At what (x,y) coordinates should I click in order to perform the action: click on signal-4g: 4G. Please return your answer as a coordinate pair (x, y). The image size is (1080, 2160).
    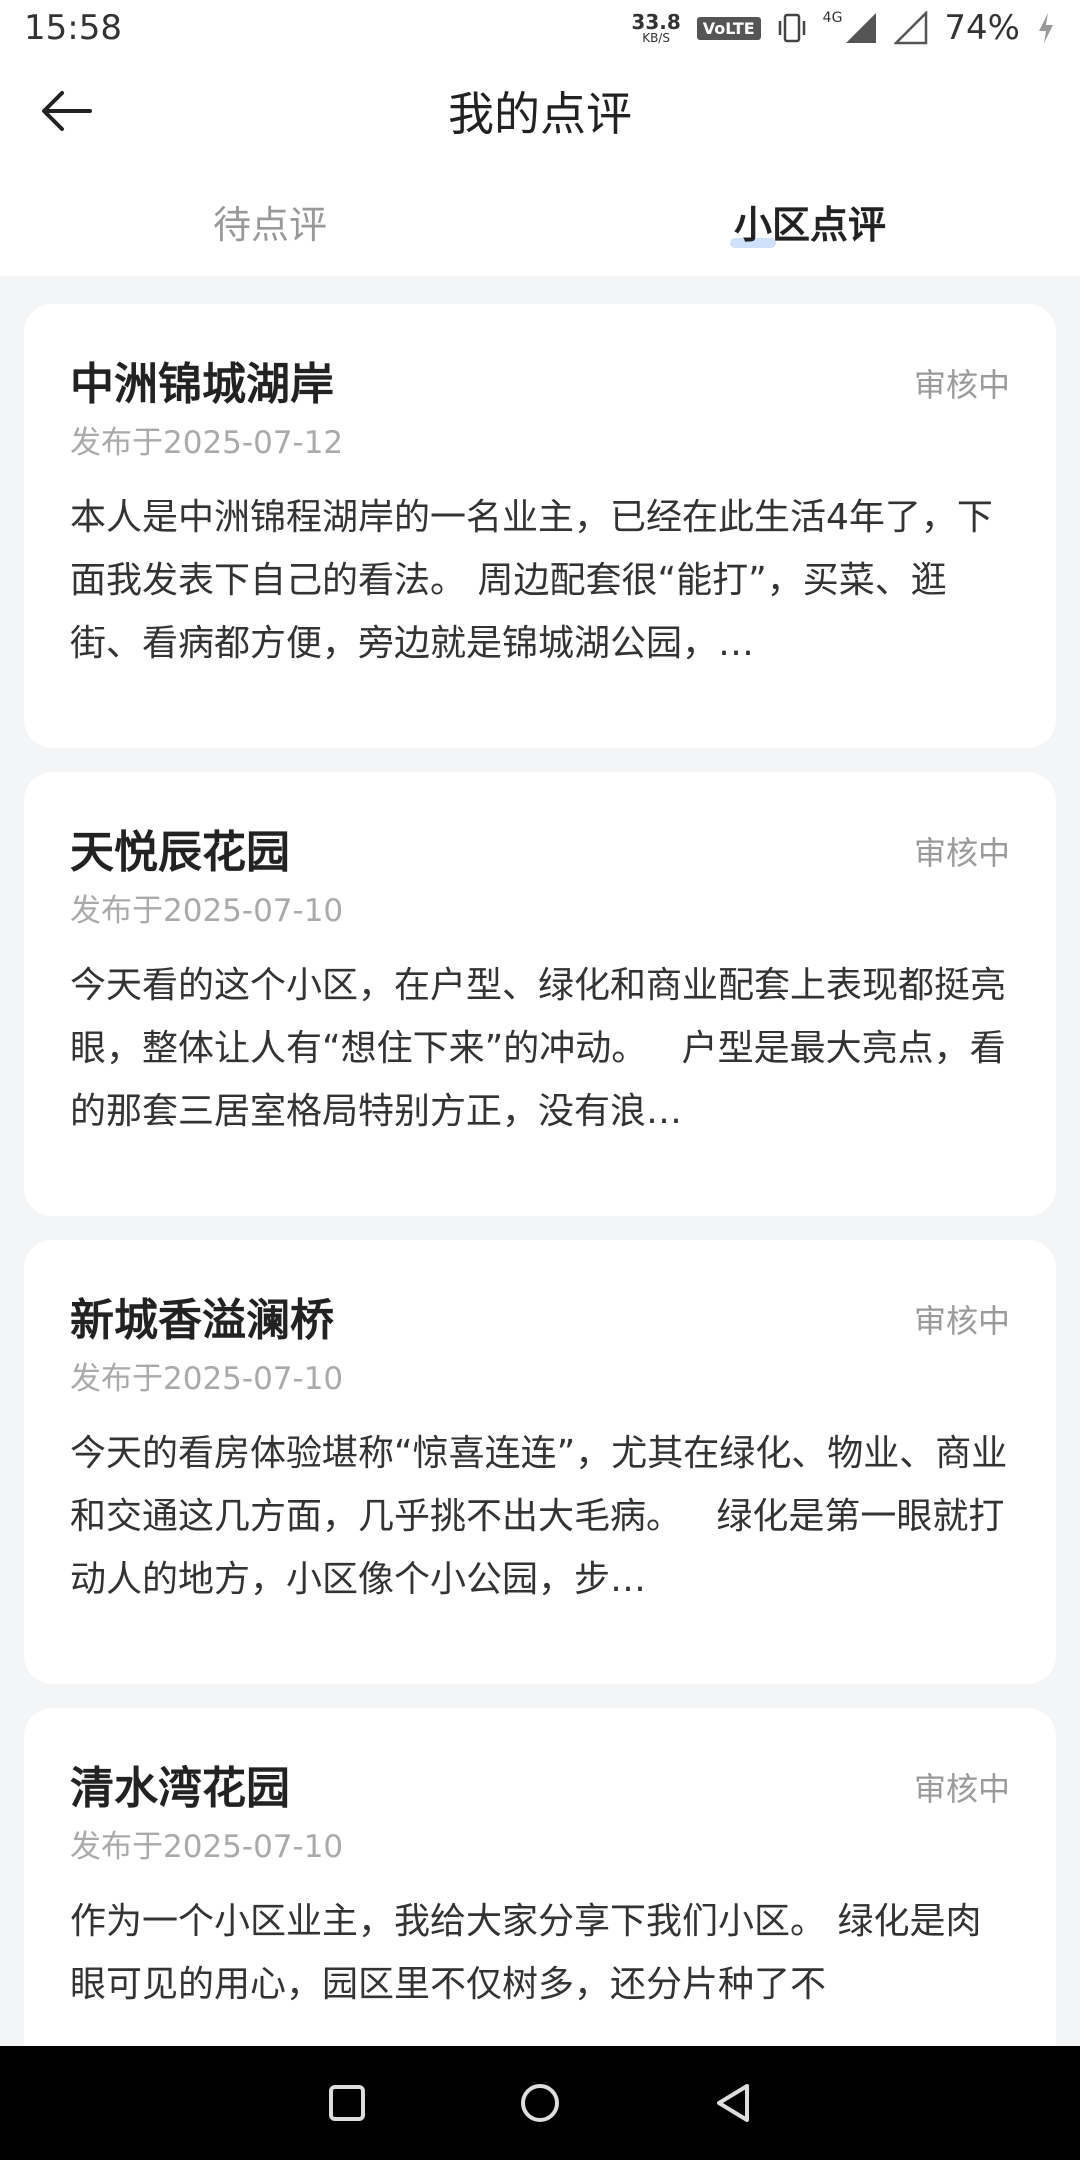
    Looking at the image, I should click on (851, 28).